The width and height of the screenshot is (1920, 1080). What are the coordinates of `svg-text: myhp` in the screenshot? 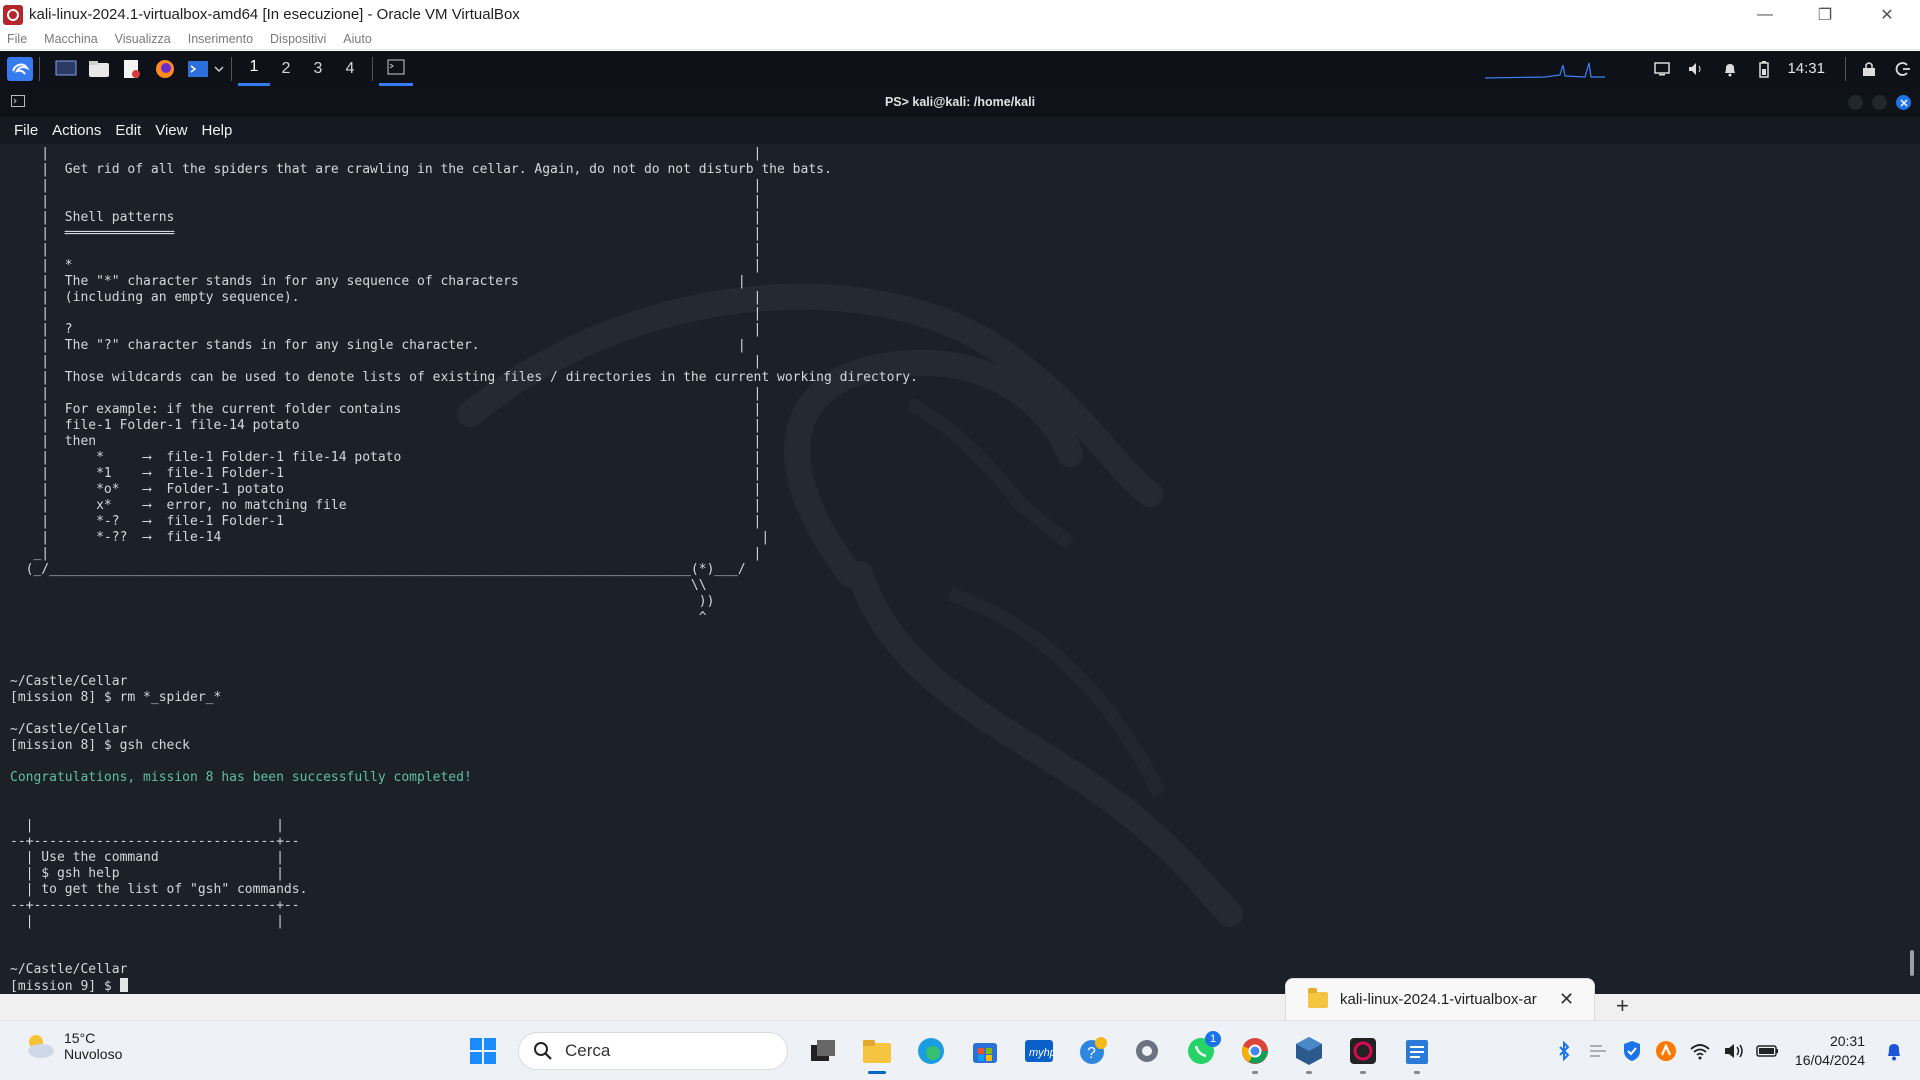 It's located at (1041, 1053).